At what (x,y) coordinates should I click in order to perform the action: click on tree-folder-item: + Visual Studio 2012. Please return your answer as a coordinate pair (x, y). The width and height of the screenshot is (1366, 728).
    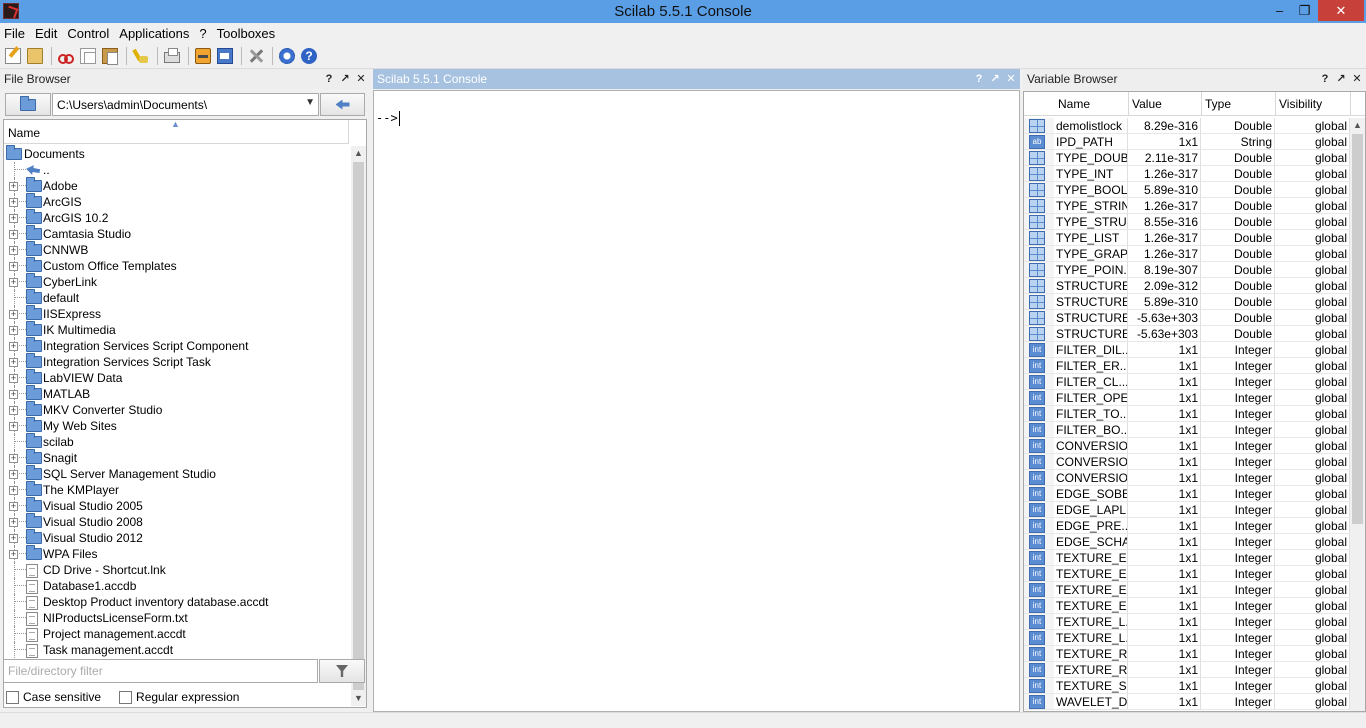
    Looking at the image, I should click on (176, 537).